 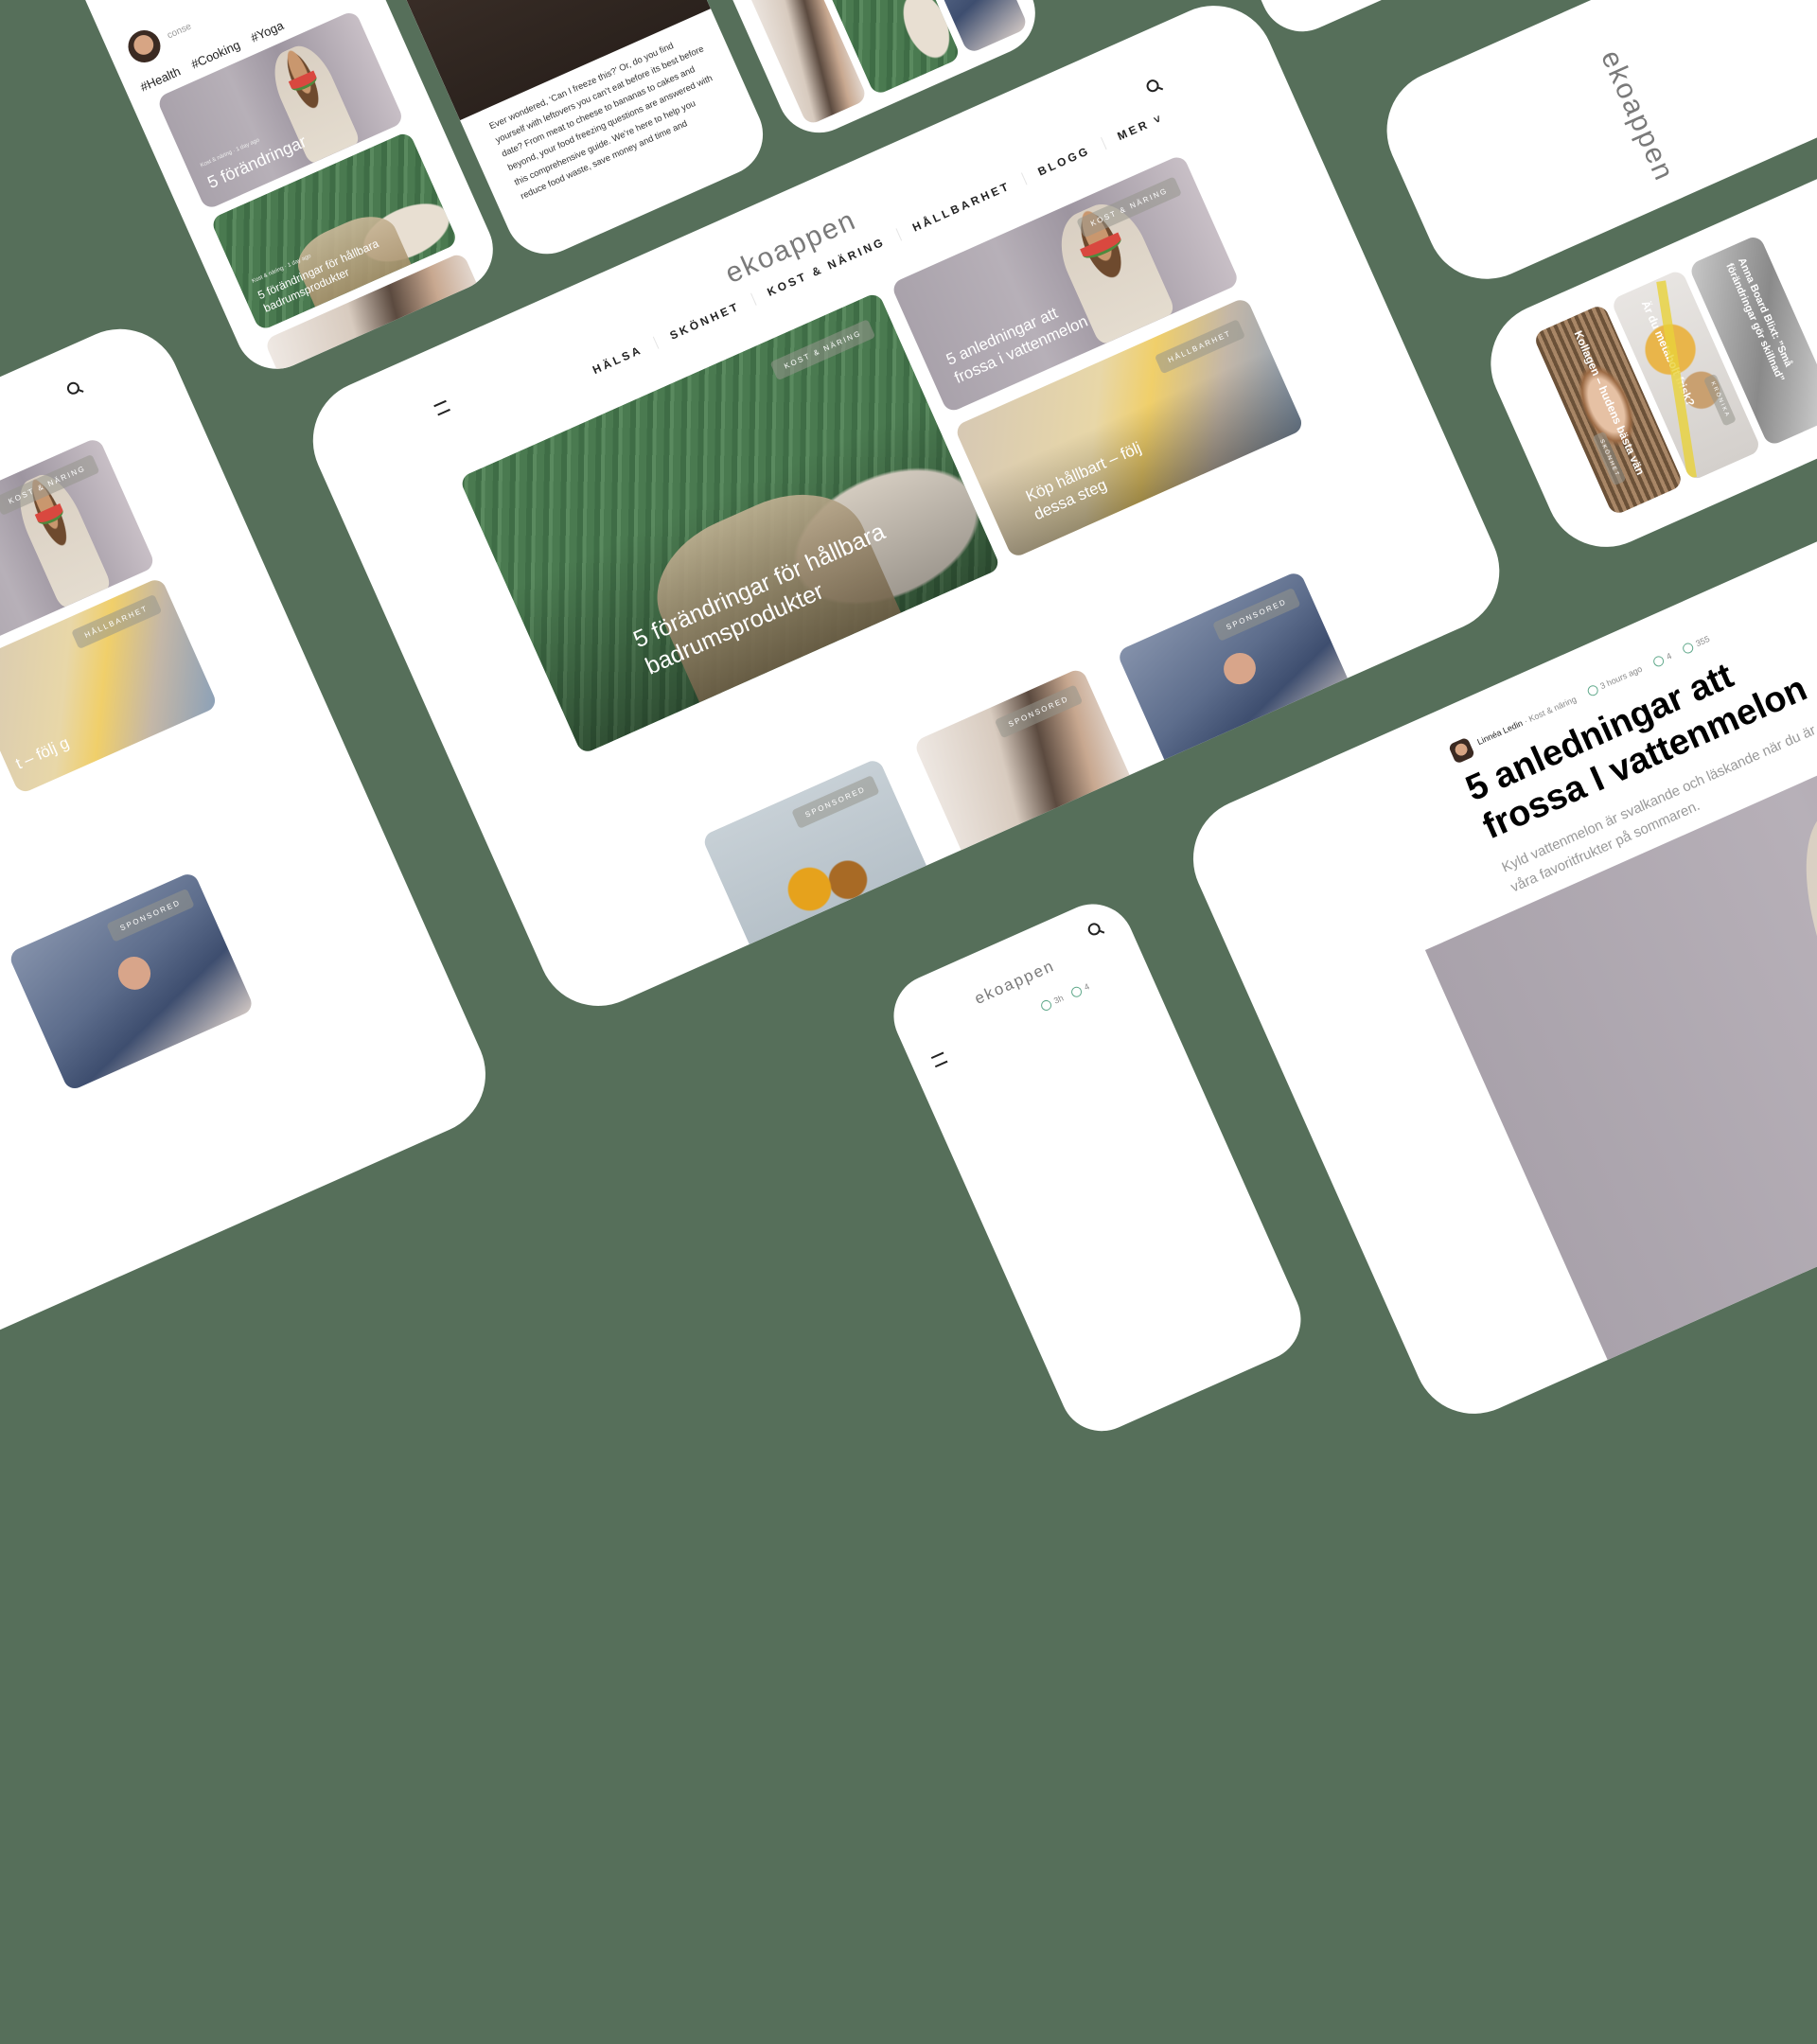 What do you see at coordinates (1621, 677) in the screenshot?
I see `article-time: 3 hours ago` at bounding box center [1621, 677].